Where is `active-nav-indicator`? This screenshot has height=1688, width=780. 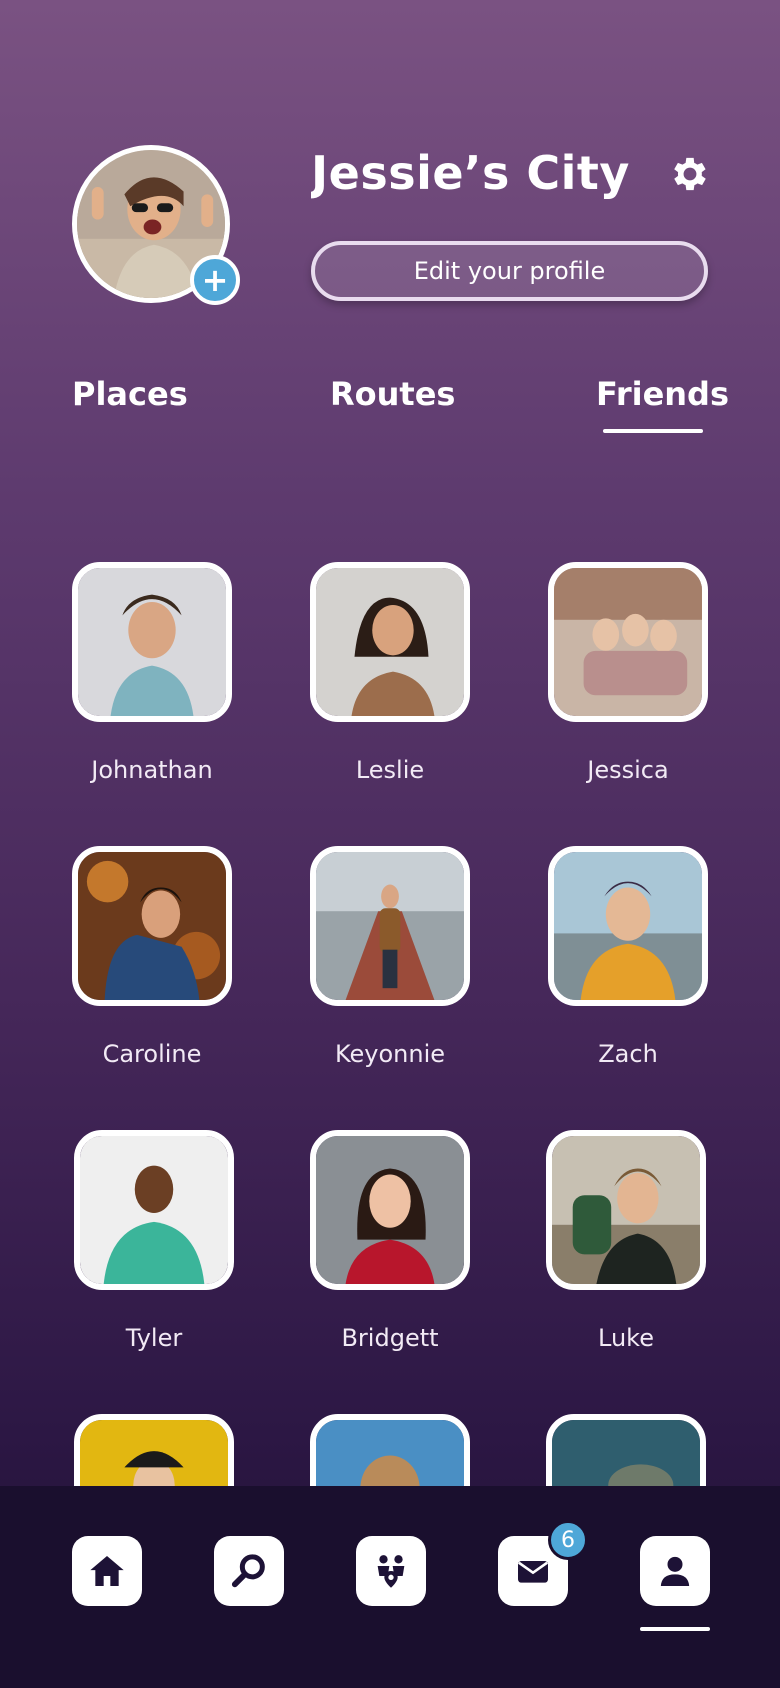 active-nav-indicator is located at coordinates (675, 1629).